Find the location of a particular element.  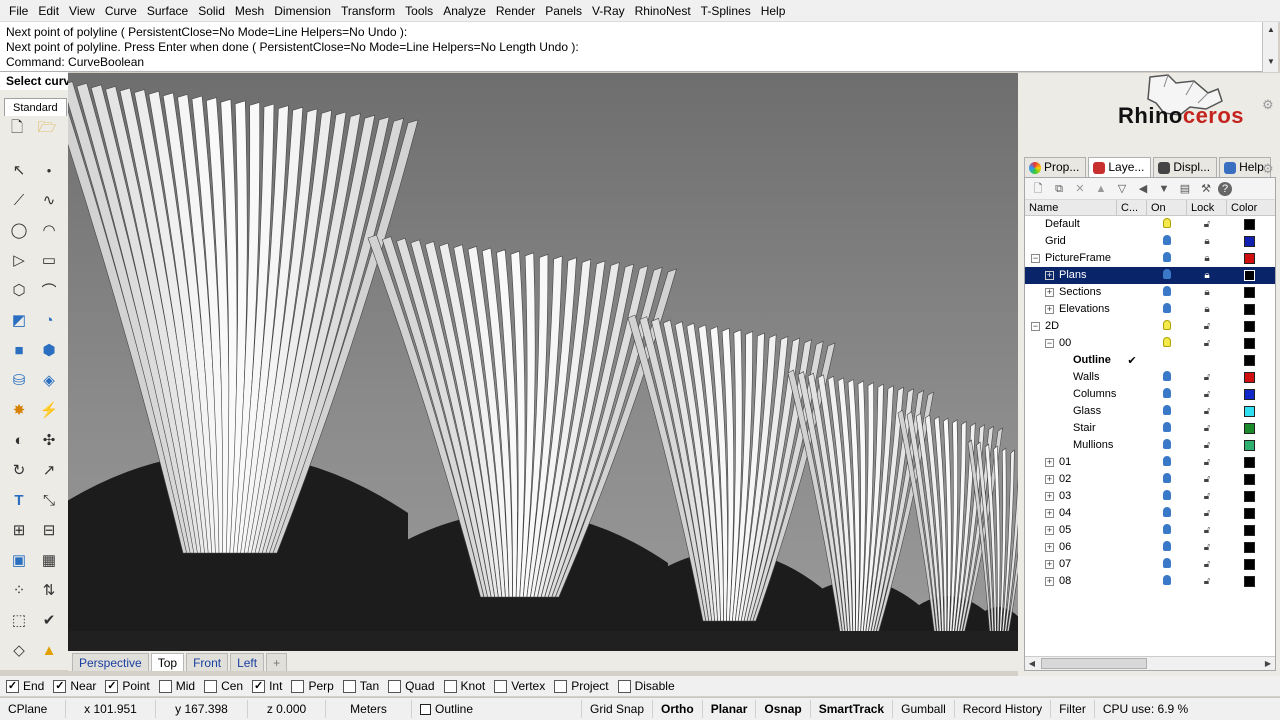

gear-tool-icon: ✸ is located at coordinates (19, 410).